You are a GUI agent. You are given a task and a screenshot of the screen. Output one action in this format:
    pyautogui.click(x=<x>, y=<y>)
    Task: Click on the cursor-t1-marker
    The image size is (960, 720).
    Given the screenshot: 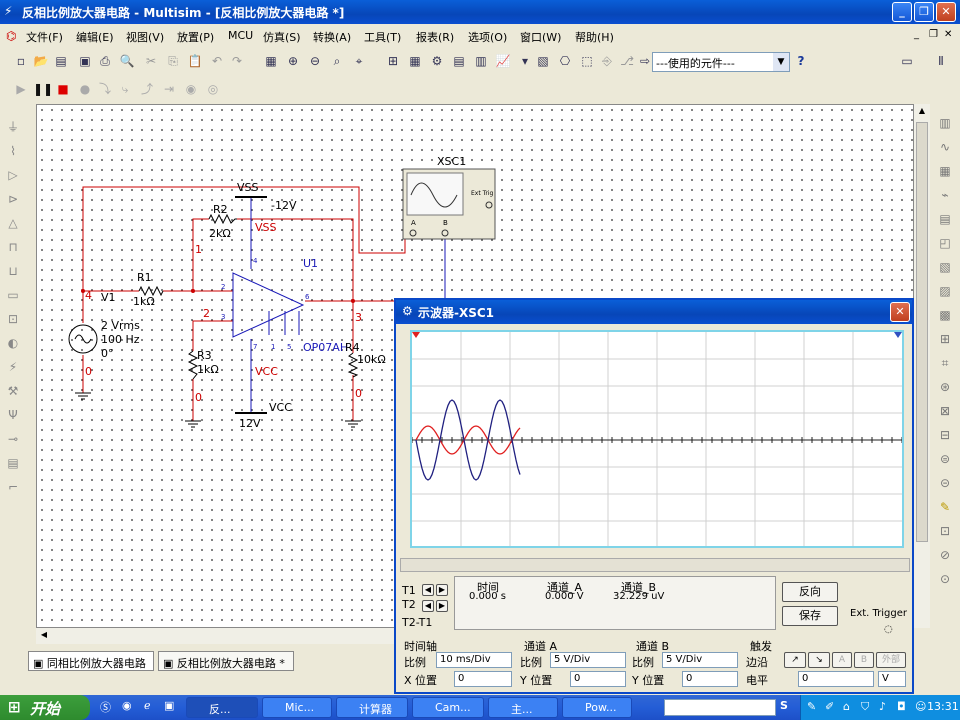 What is the action you would take?
    pyautogui.click(x=416, y=335)
    